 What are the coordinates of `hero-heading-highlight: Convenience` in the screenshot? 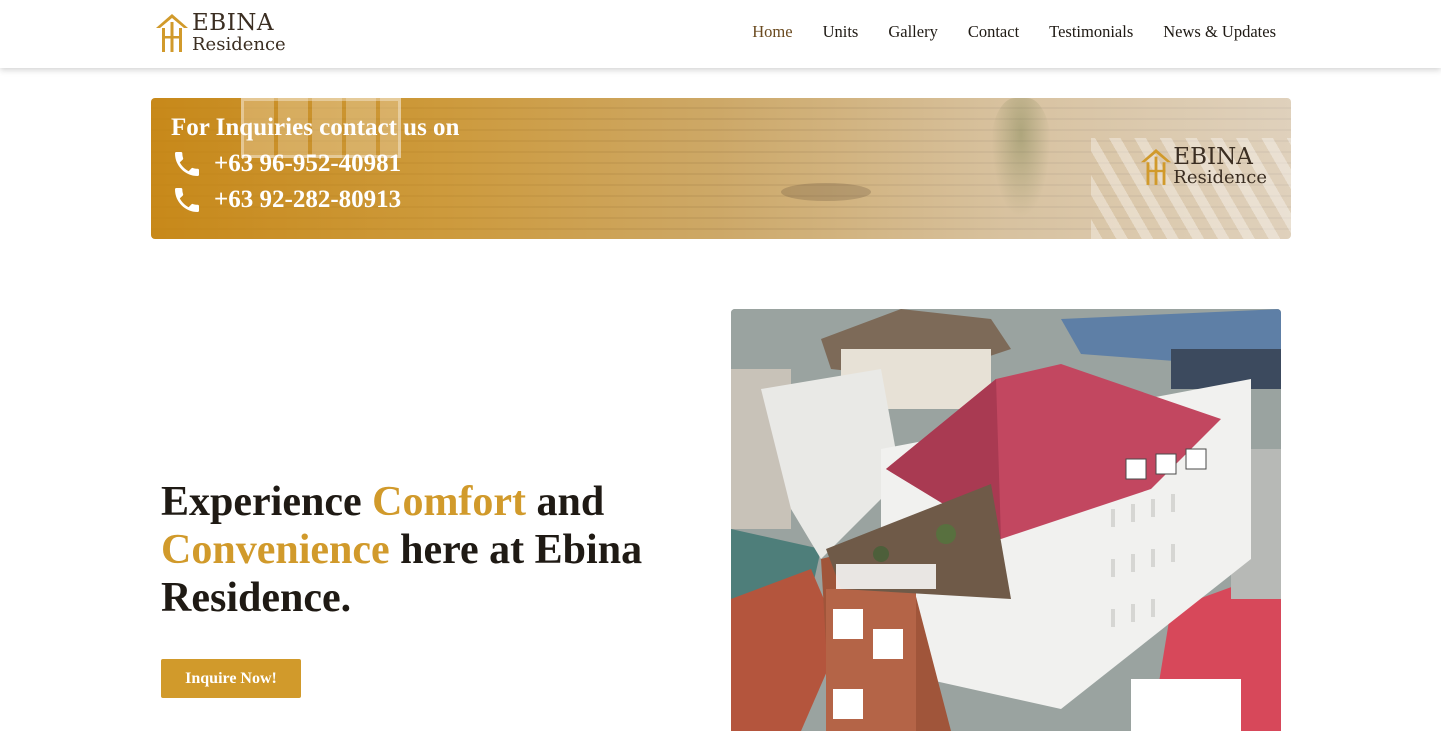 It's located at (275, 550).